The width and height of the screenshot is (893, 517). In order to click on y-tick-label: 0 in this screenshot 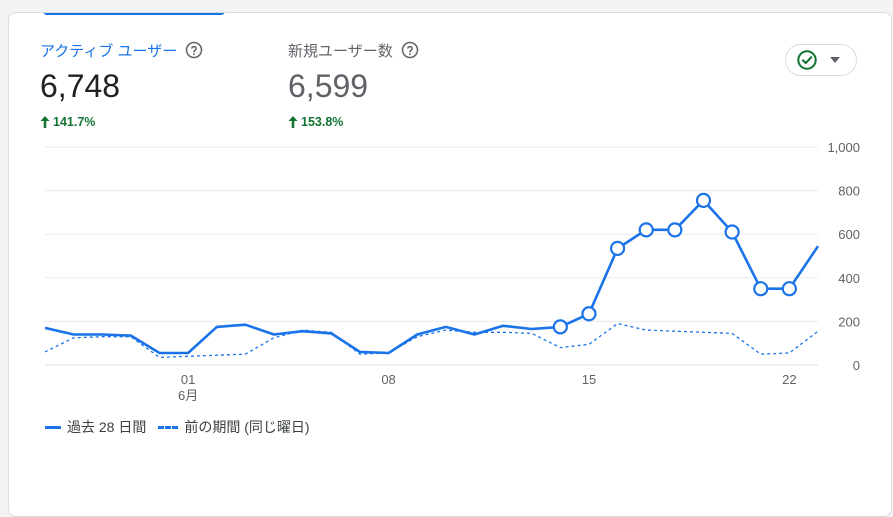, I will do `click(856, 365)`.